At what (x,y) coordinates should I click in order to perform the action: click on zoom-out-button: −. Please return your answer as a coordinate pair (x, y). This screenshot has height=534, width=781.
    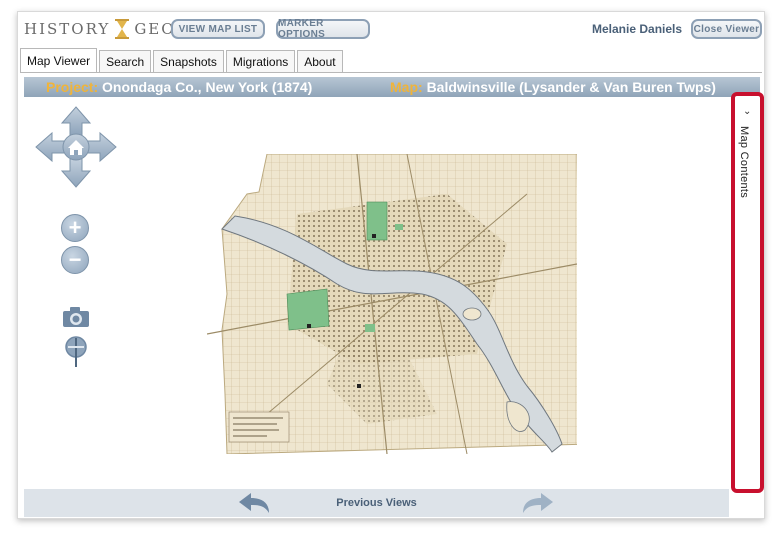
    Looking at the image, I should click on (75, 260).